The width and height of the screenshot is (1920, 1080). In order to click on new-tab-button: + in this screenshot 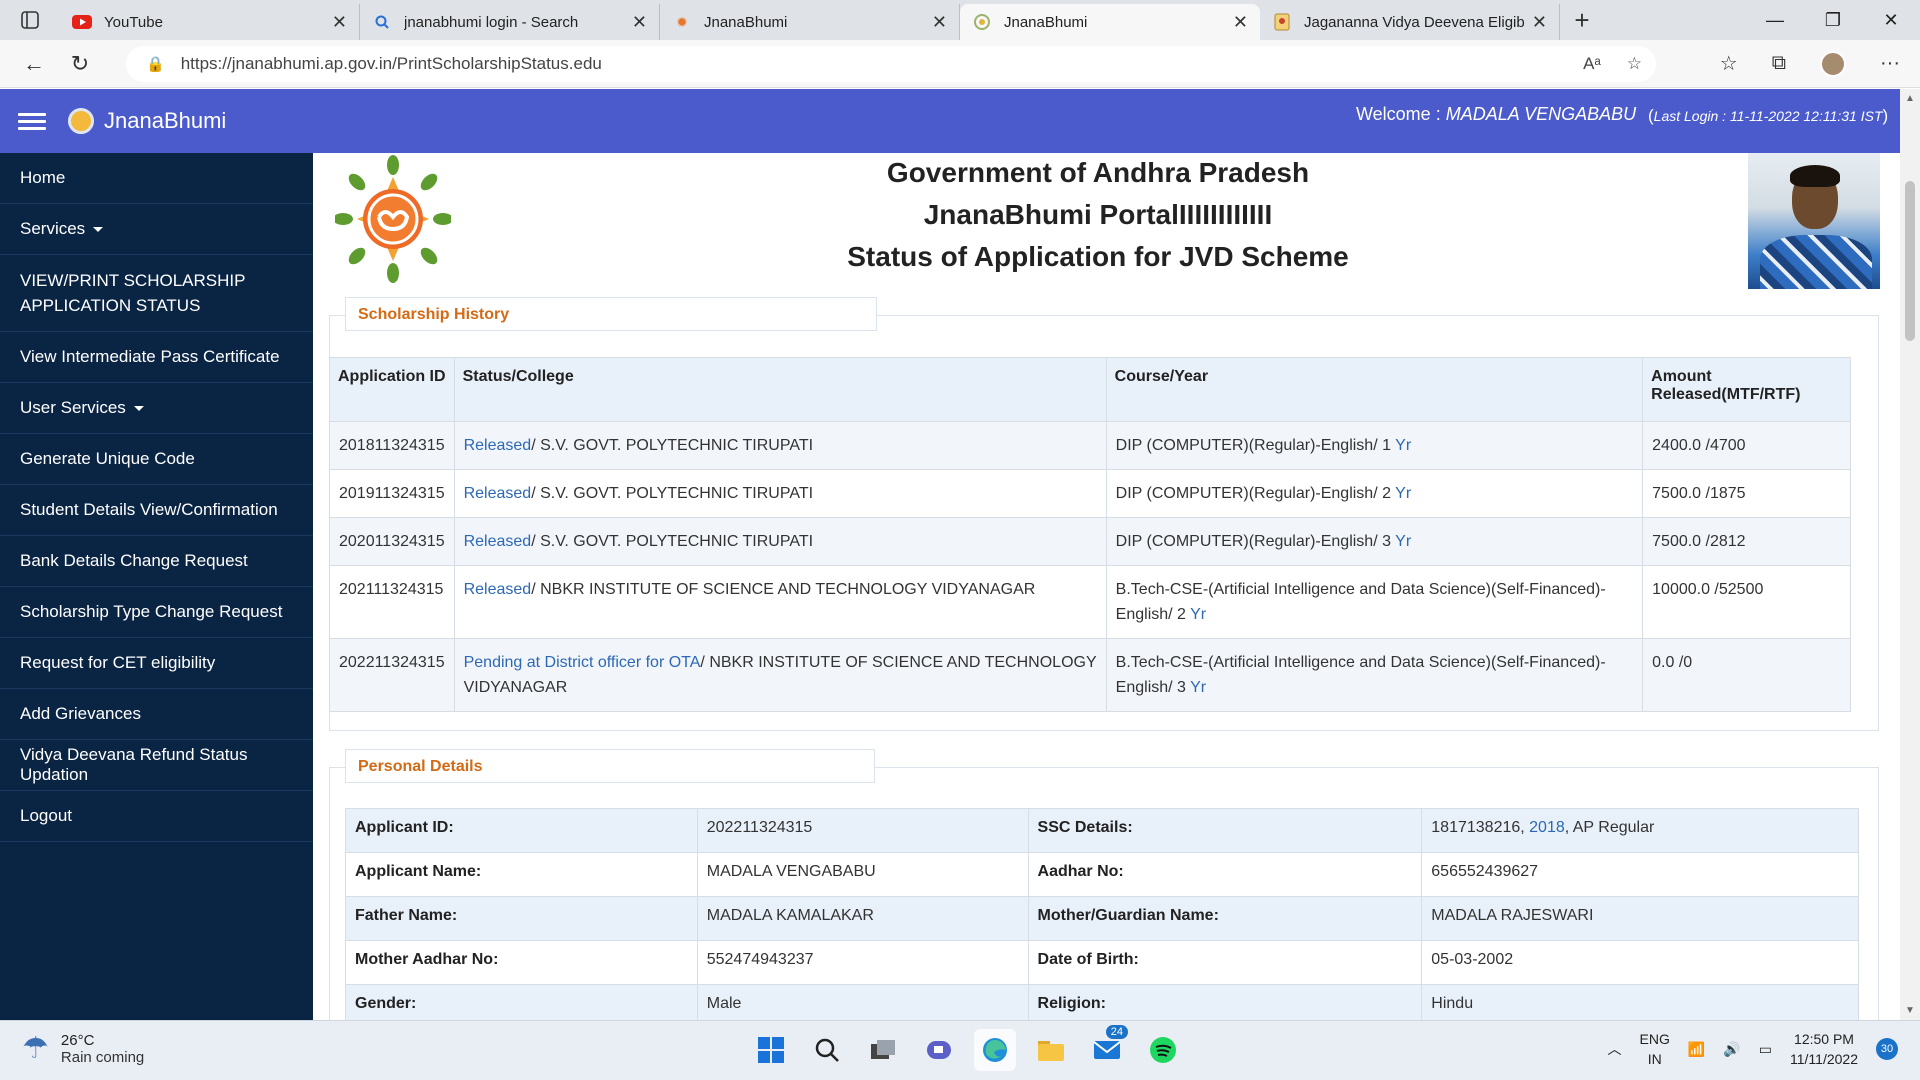, I will do `click(1582, 20)`.